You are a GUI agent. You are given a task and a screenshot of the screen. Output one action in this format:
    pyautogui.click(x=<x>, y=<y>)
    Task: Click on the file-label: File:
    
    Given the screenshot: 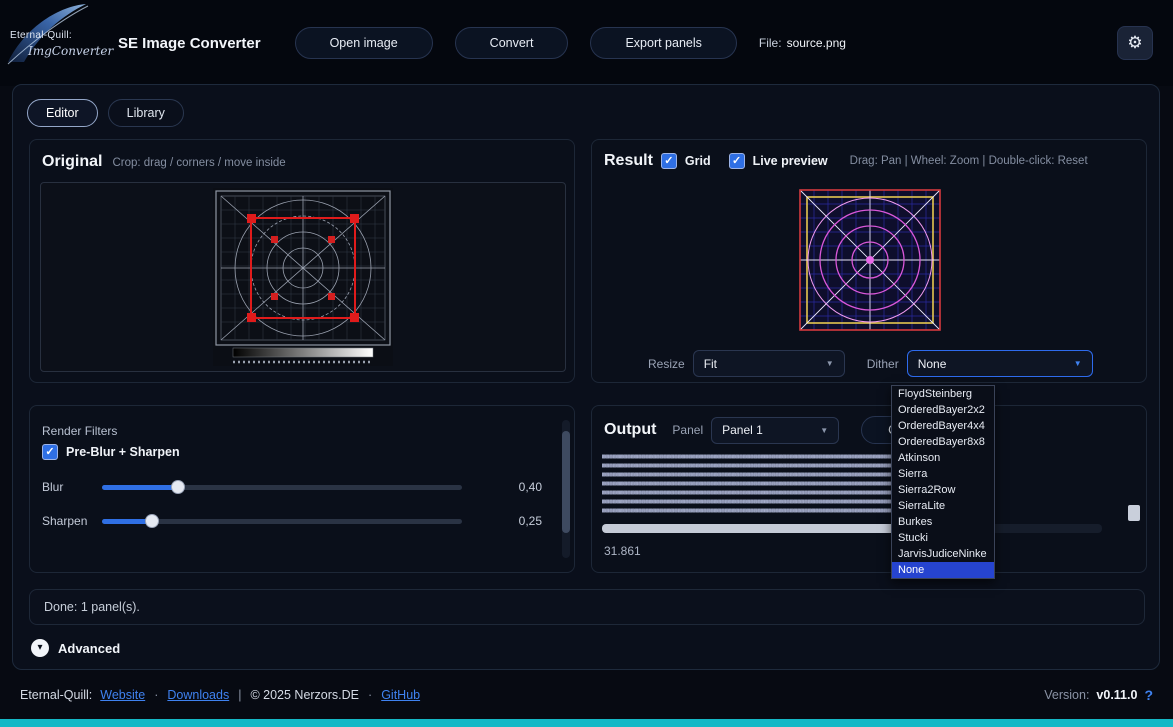 What is the action you would take?
    pyautogui.click(x=770, y=43)
    